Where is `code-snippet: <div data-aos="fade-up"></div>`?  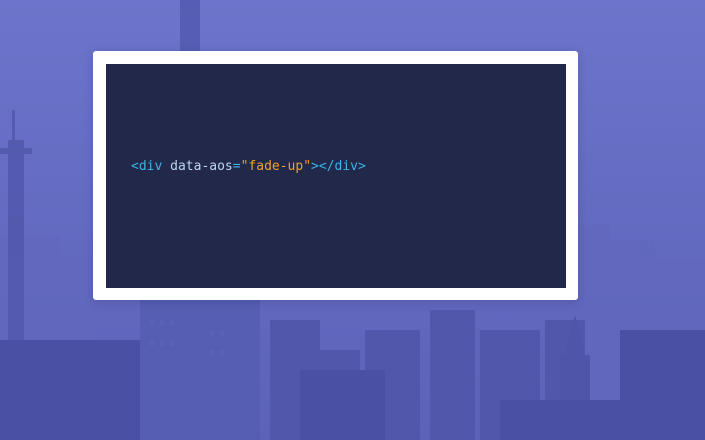
code-snippet: <div data-aos="fade-up"></div> is located at coordinates (248, 167).